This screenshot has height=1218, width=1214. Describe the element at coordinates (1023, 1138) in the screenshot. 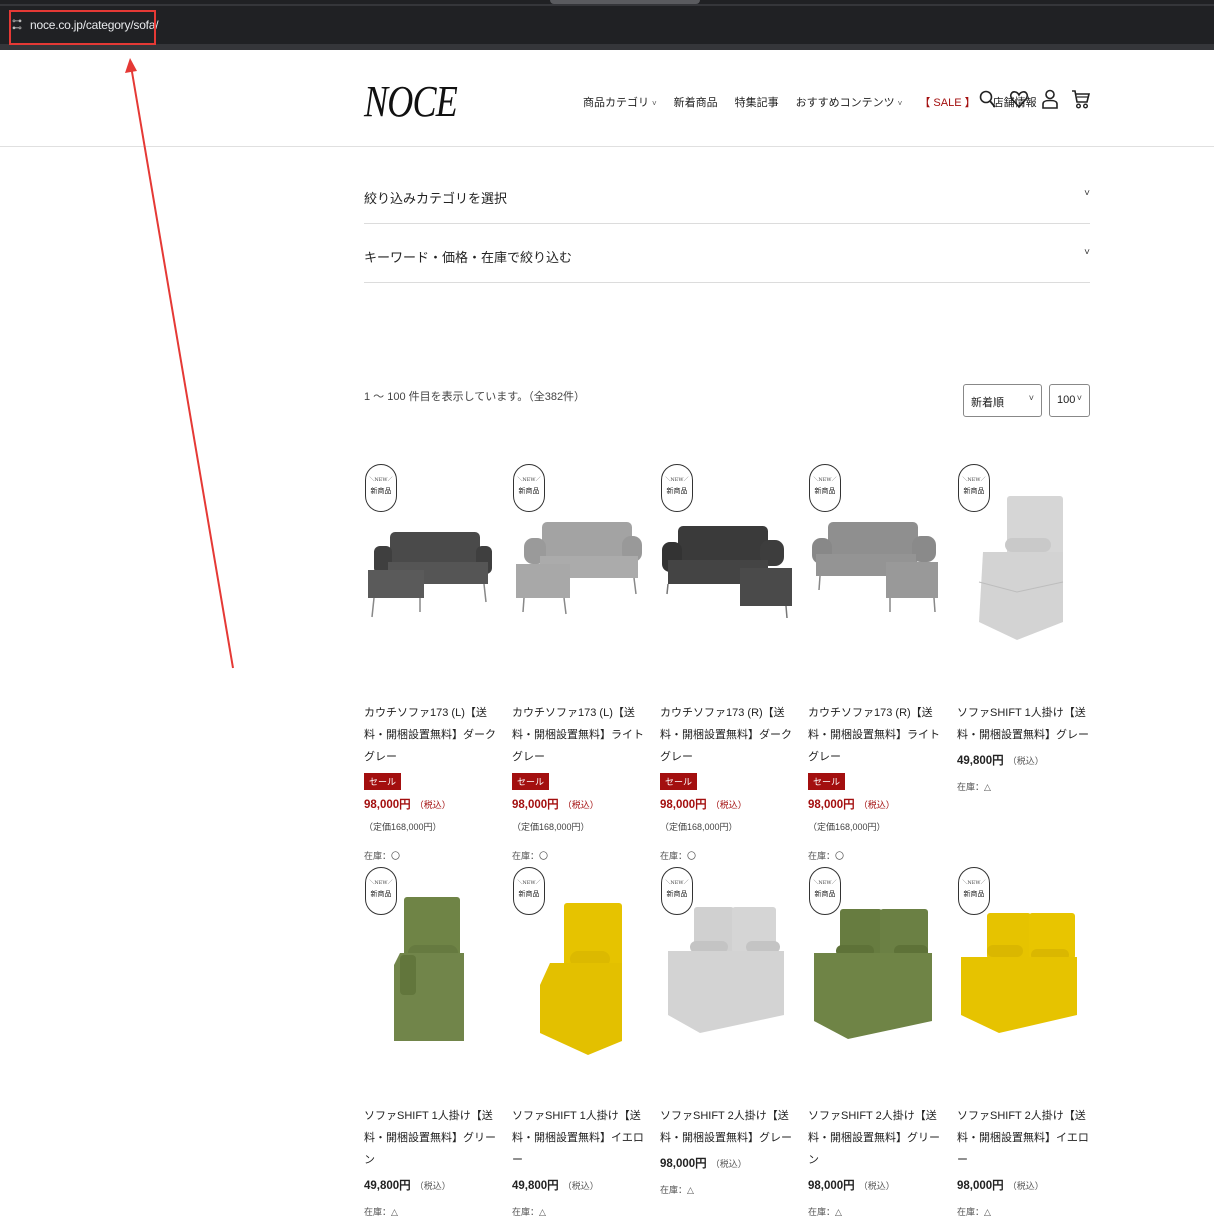

I see `product-name: ソファSHIFT 2人掛け【送料・開梱設置無料】イエロー` at that location.